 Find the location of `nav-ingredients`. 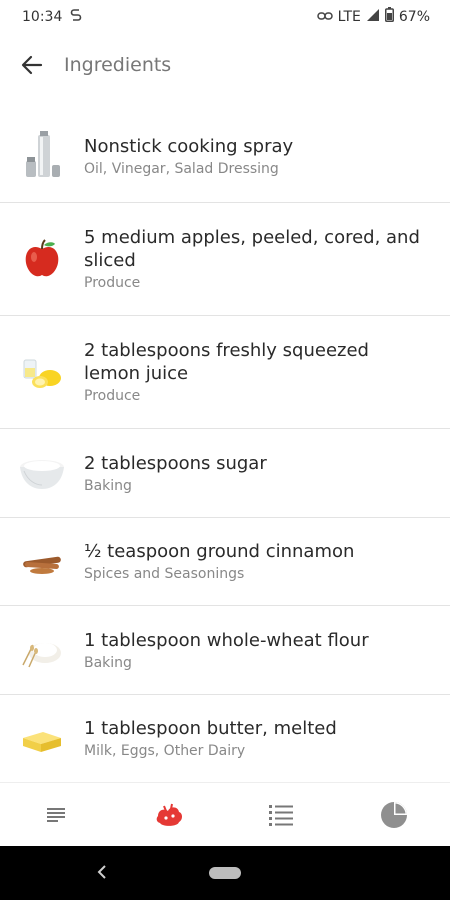

nav-ingredients is located at coordinates (169, 814).